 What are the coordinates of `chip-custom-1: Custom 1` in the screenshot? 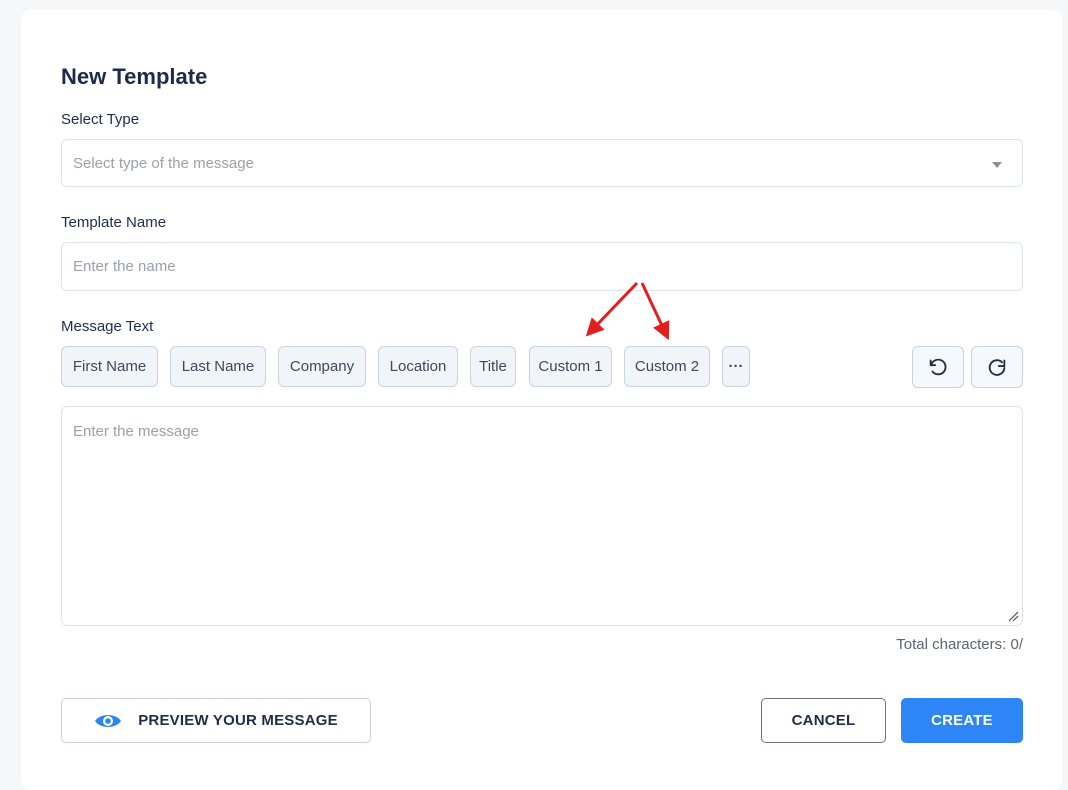 It's located at (570, 366).